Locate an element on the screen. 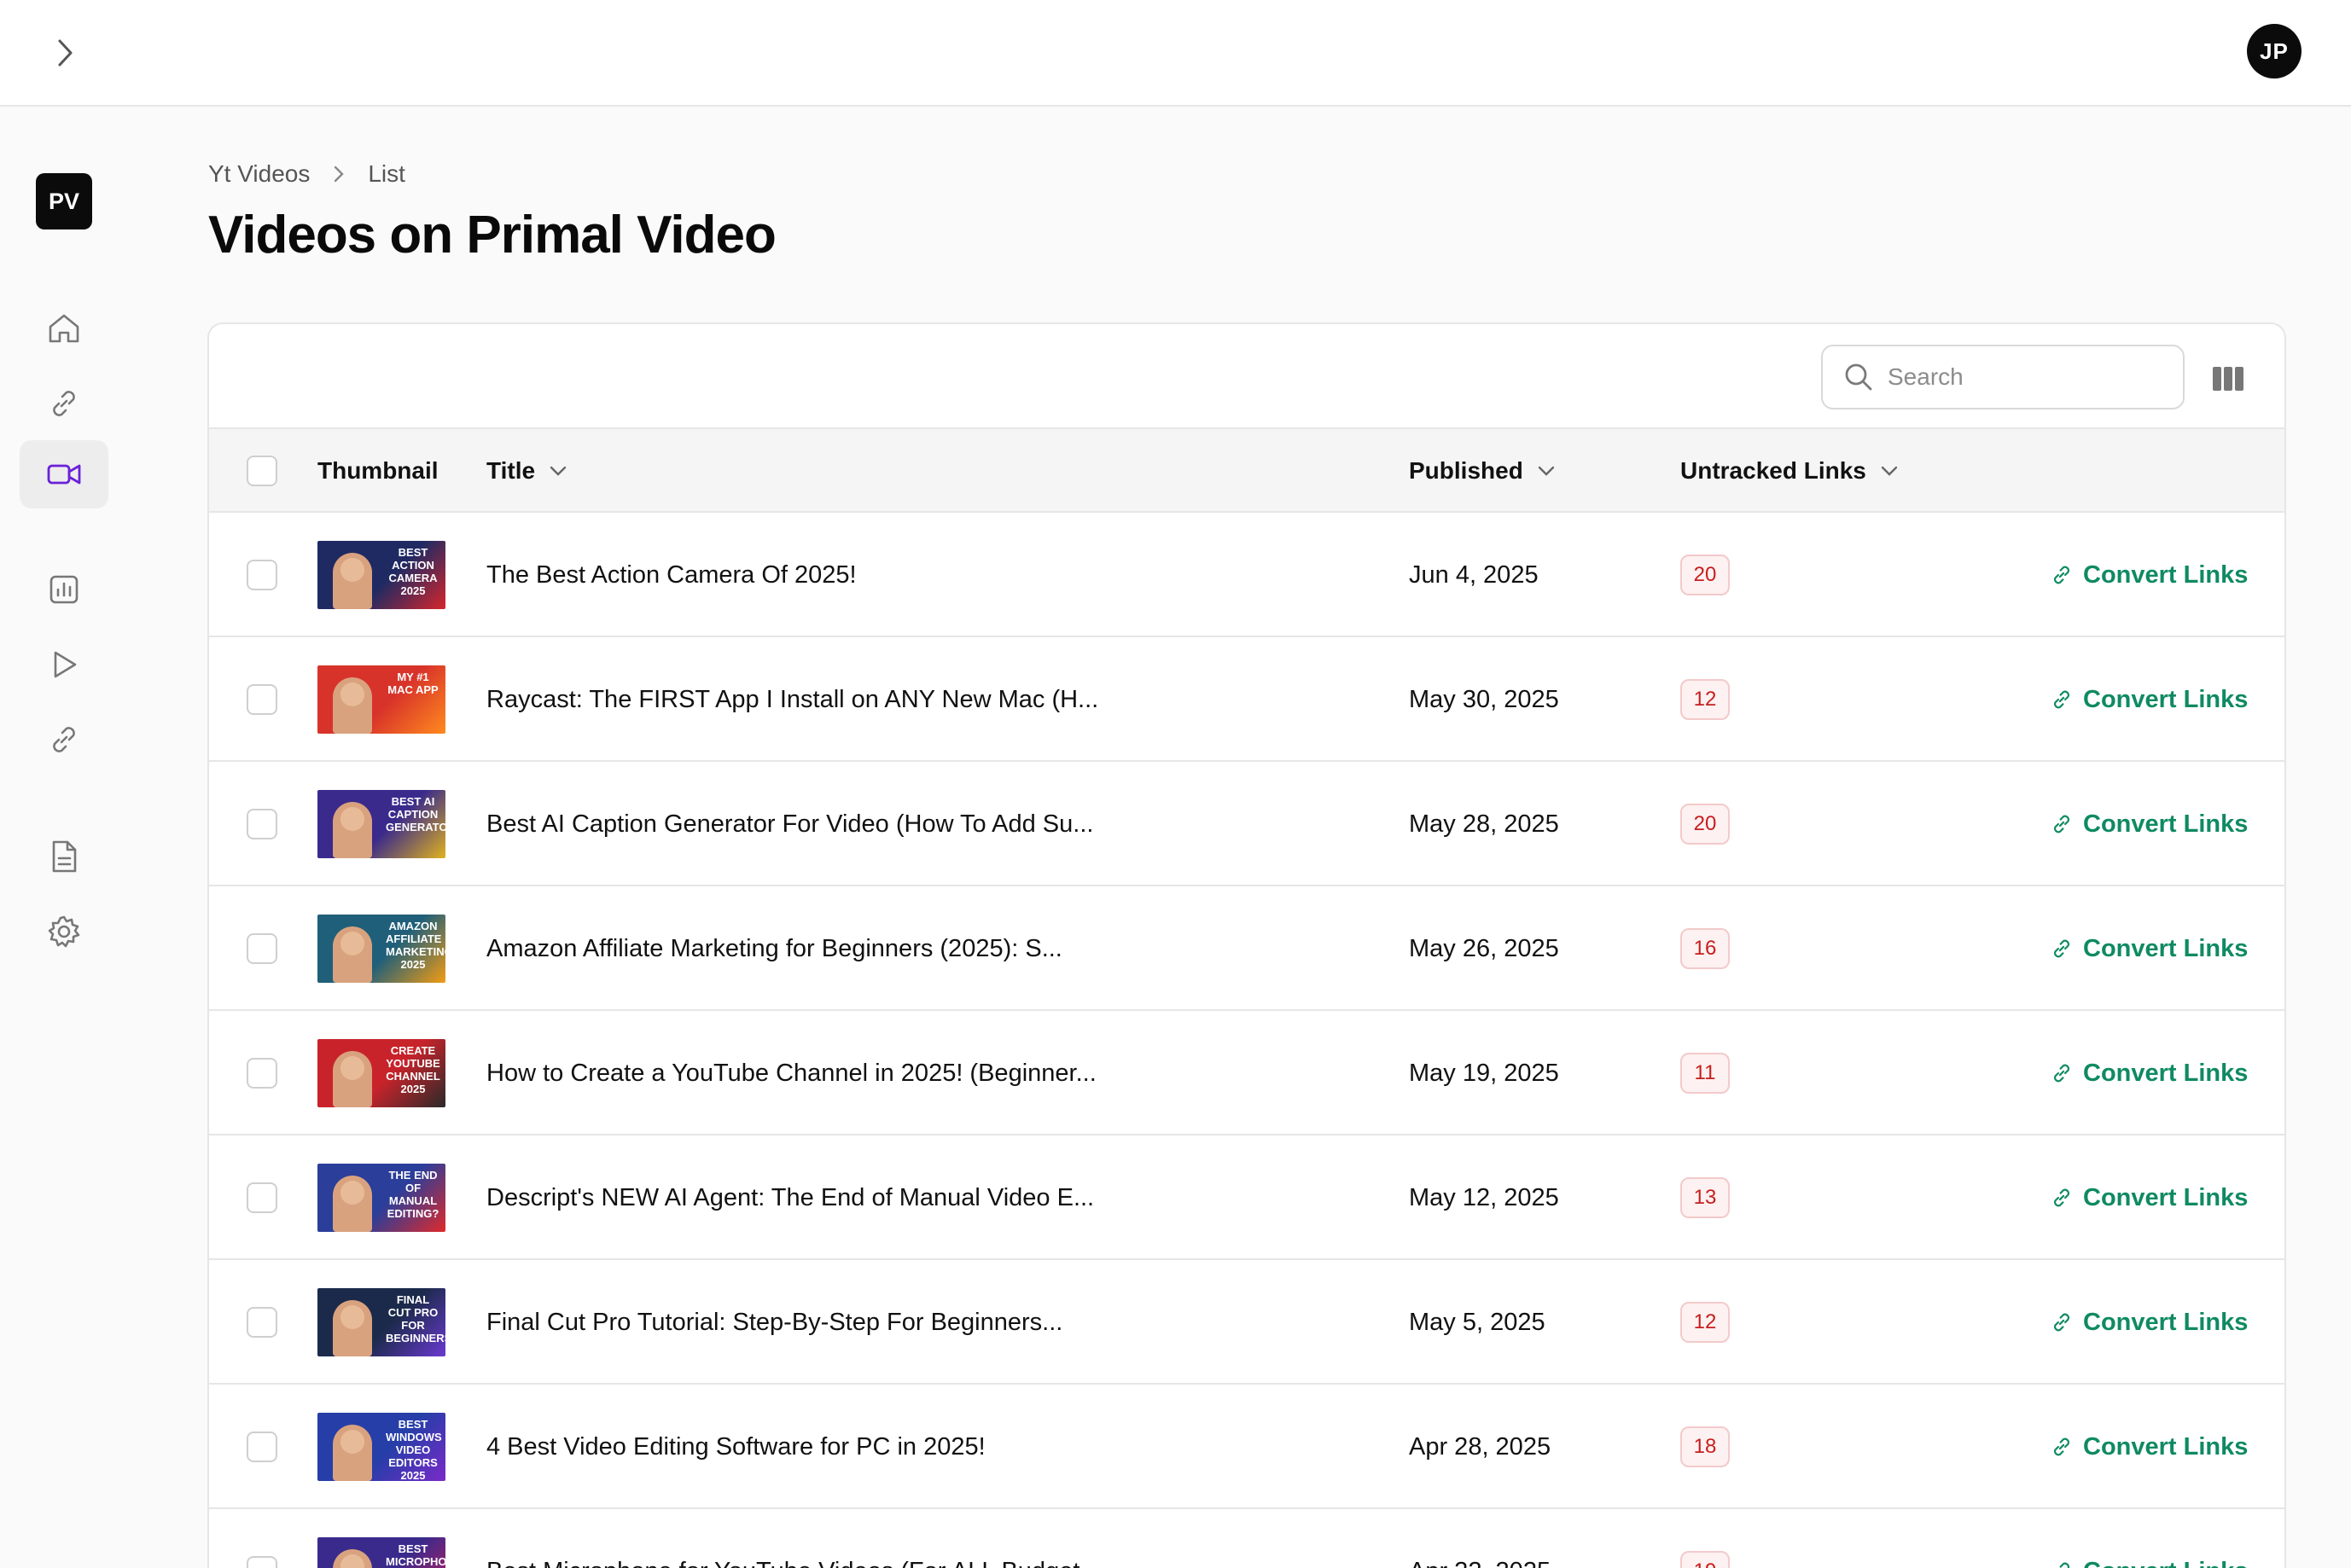  thumbnail-caption: THE END OF MANUAL EDITING? is located at coordinates (413, 1194).